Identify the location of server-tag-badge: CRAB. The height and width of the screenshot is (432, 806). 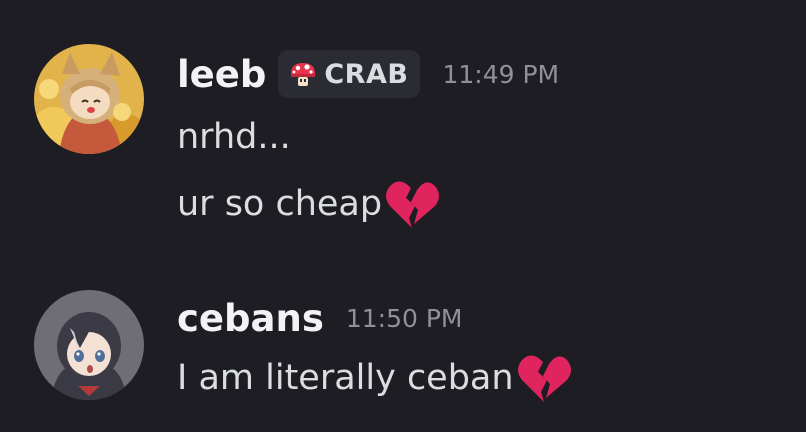
(349, 74).